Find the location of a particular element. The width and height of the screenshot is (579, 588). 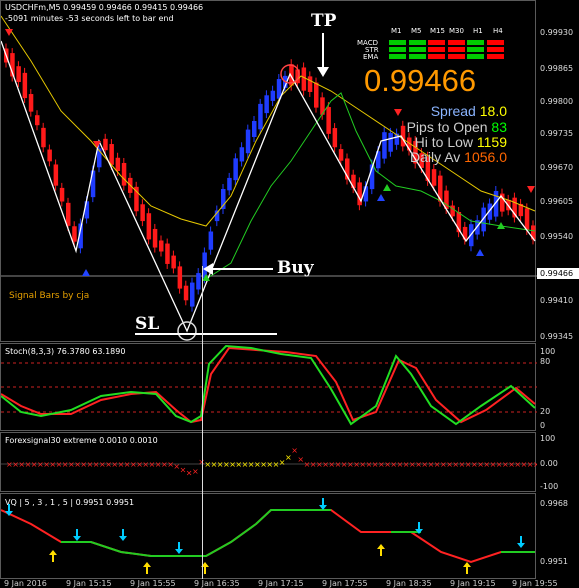

time-tick: 9 Jan 2016 is located at coordinates (25, 583).